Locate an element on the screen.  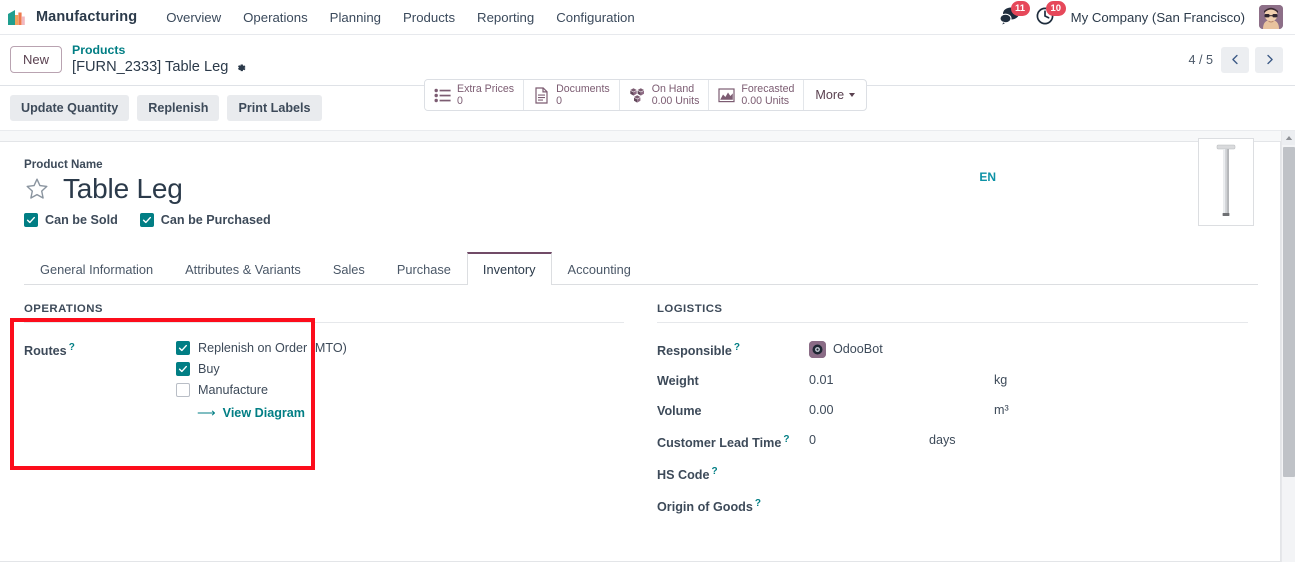
tab-general-information: General Information is located at coordinates (96, 269).